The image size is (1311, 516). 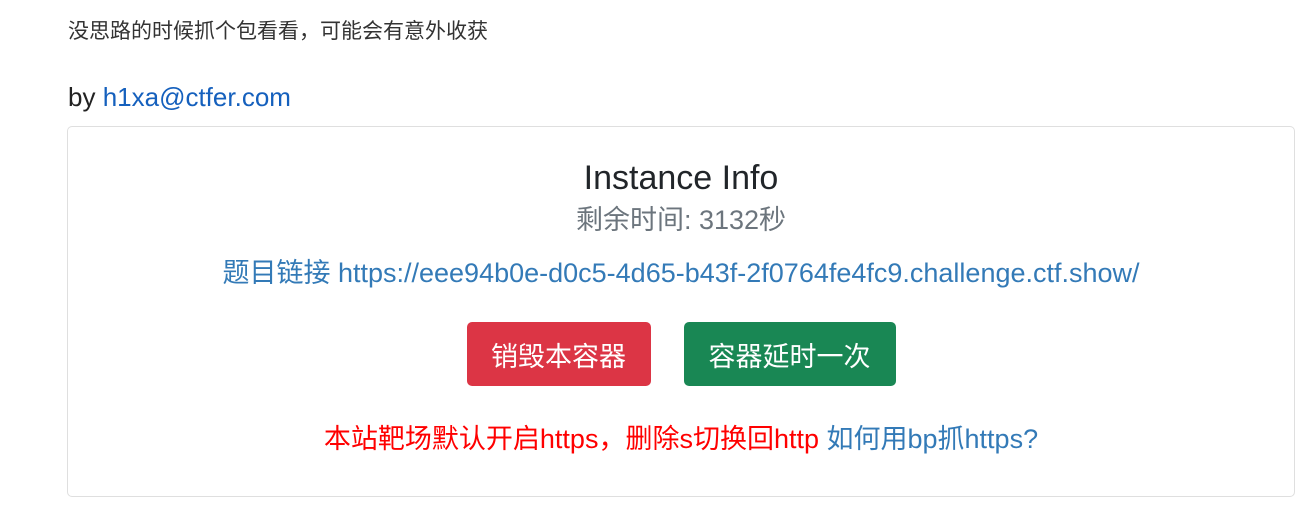 I want to click on instance-actions: 销毁本容器 容器延时一次, so click(x=681, y=354).